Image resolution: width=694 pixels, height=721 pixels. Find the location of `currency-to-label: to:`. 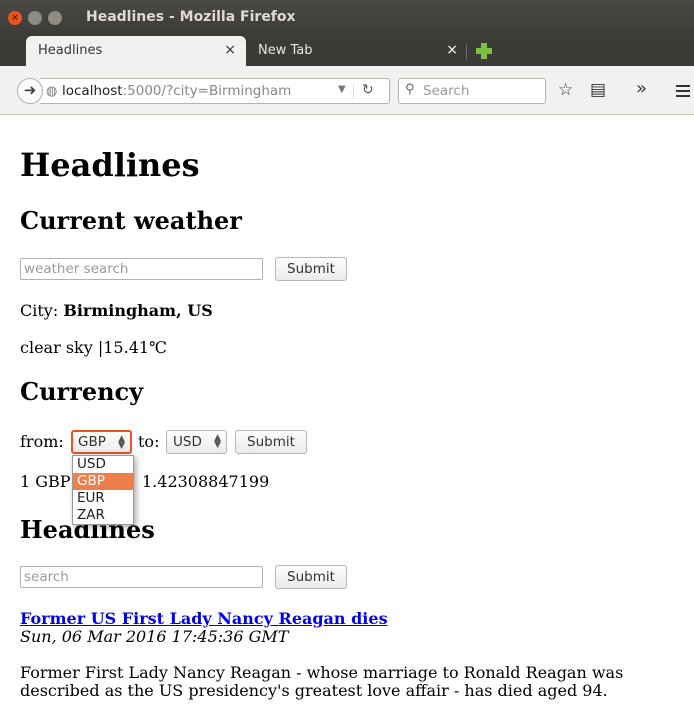

currency-to-label: to: is located at coordinates (149, 441).